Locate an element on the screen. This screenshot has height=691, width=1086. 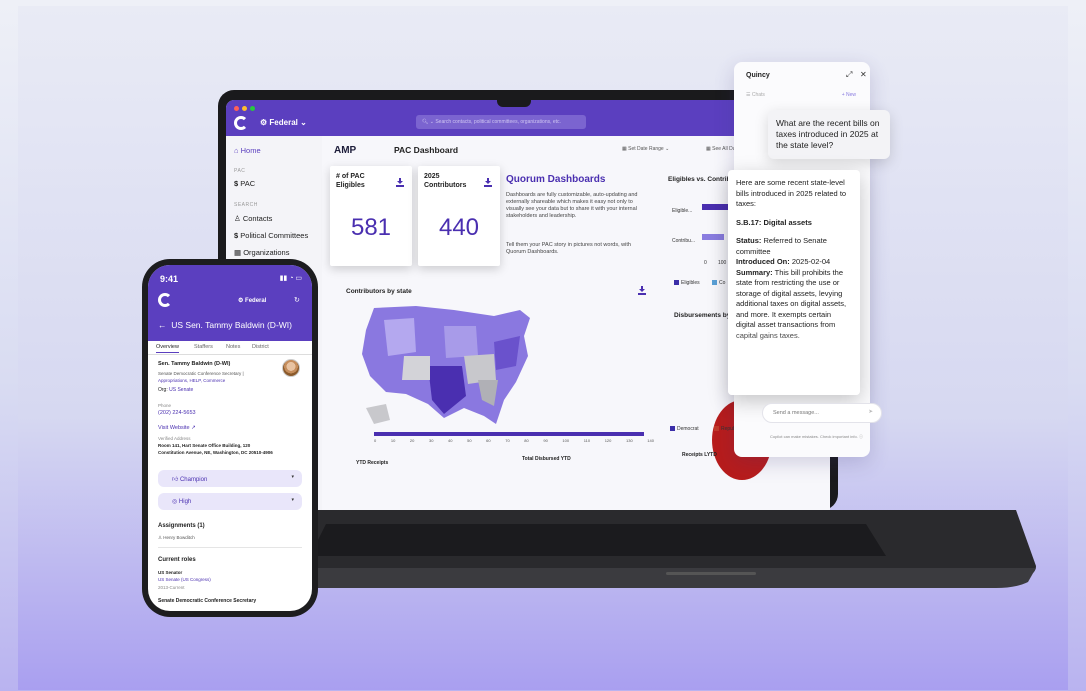
pac-eligibles-card: # of PAC Eligibles 581 is located at coordinates (371, 216).